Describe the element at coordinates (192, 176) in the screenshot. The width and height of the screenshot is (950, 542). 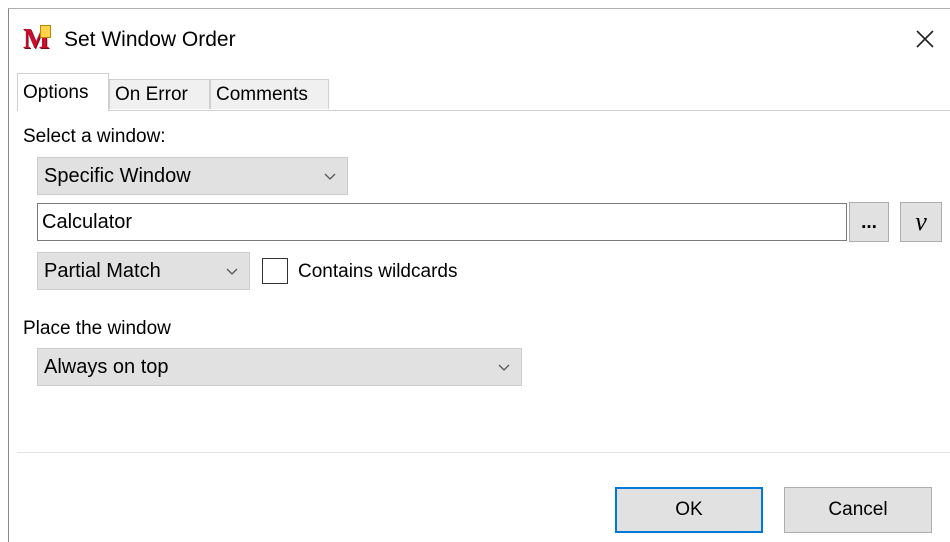
I see `window-mode-select: Specific Window` at that location.